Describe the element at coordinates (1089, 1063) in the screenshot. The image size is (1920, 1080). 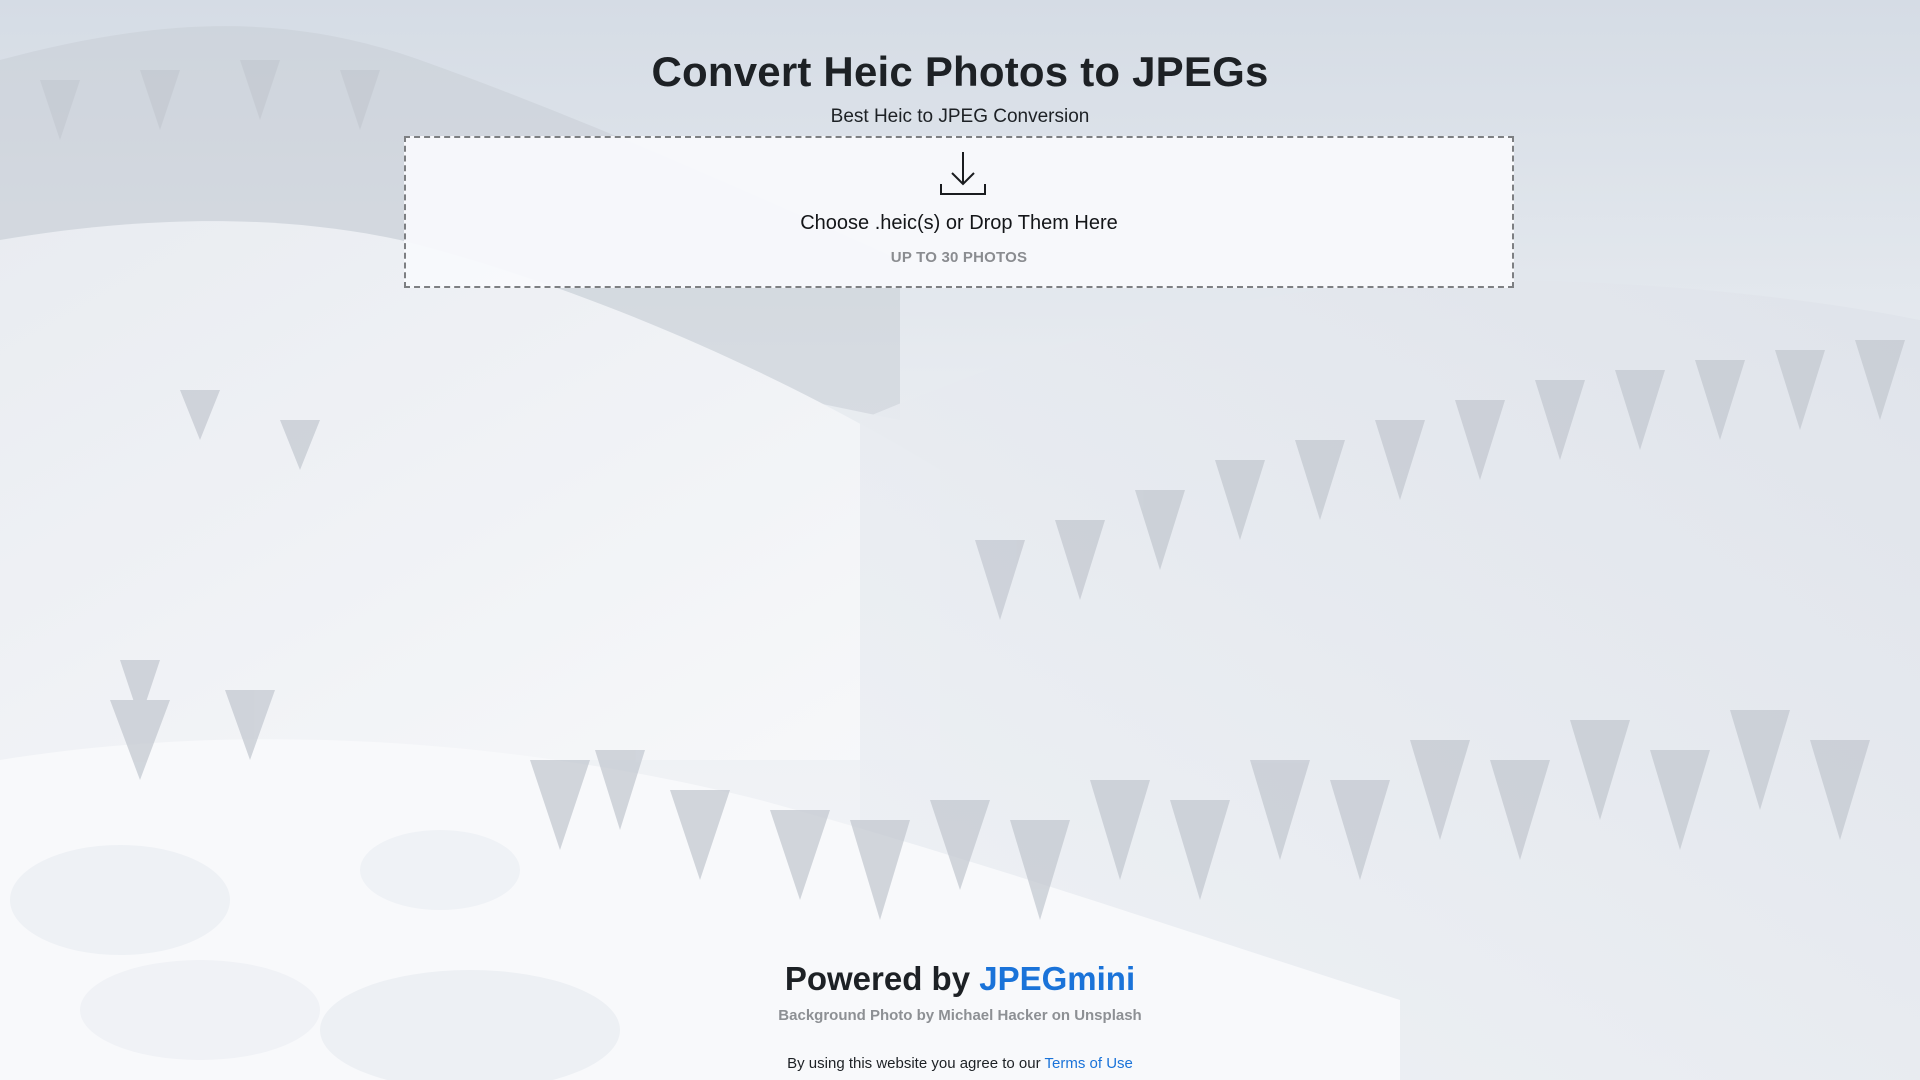
I see `terms-of-use-link: Terms of Use` at that location.